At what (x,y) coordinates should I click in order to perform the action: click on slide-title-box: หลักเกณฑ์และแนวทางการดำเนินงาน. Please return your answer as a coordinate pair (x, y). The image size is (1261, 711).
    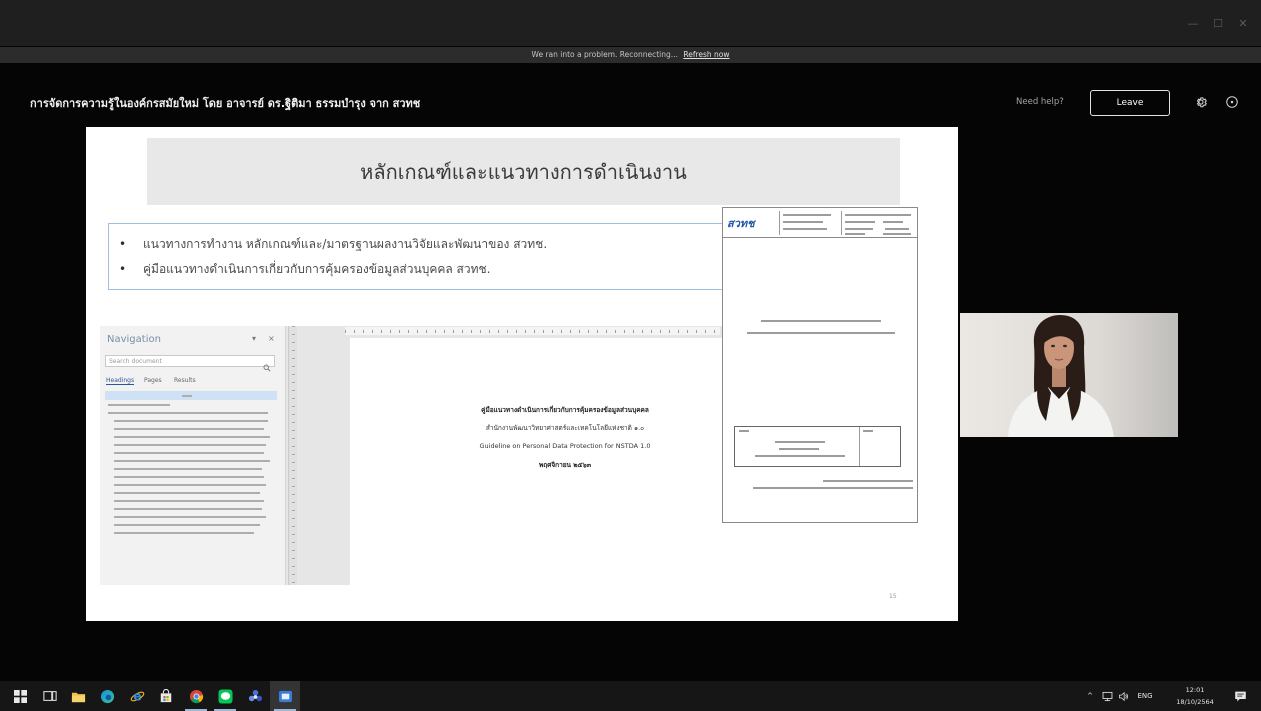
    Looking at the image, I should click on (523, 171).